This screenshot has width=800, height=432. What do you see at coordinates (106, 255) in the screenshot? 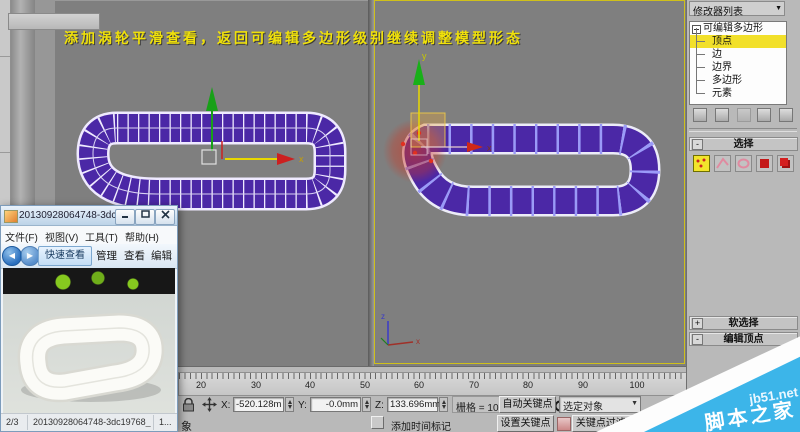
I see `manage-button: 管理` at bounding box center [106, 255].